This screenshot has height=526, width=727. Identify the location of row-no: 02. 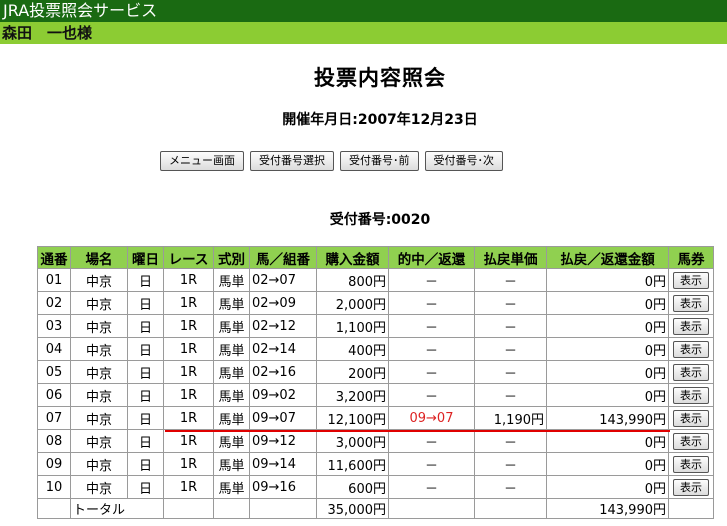
(54, 303).